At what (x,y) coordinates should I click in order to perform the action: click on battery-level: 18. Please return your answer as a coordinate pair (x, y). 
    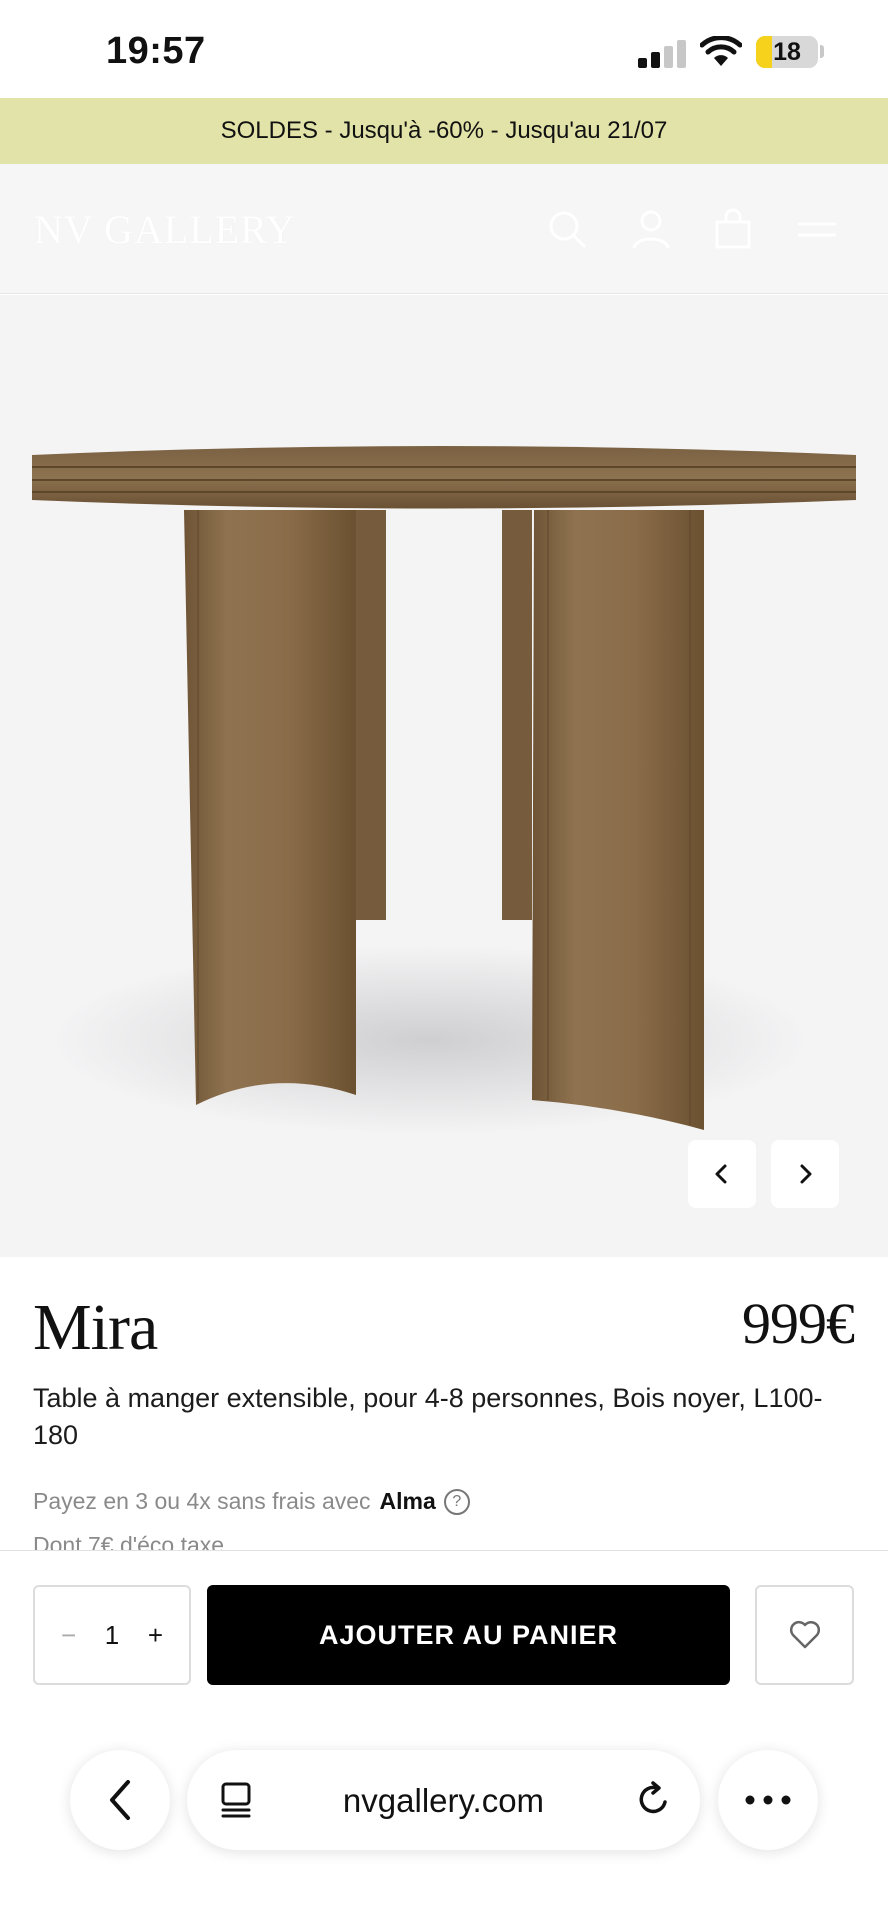
    Looking at the image, I should click on (787, 52).